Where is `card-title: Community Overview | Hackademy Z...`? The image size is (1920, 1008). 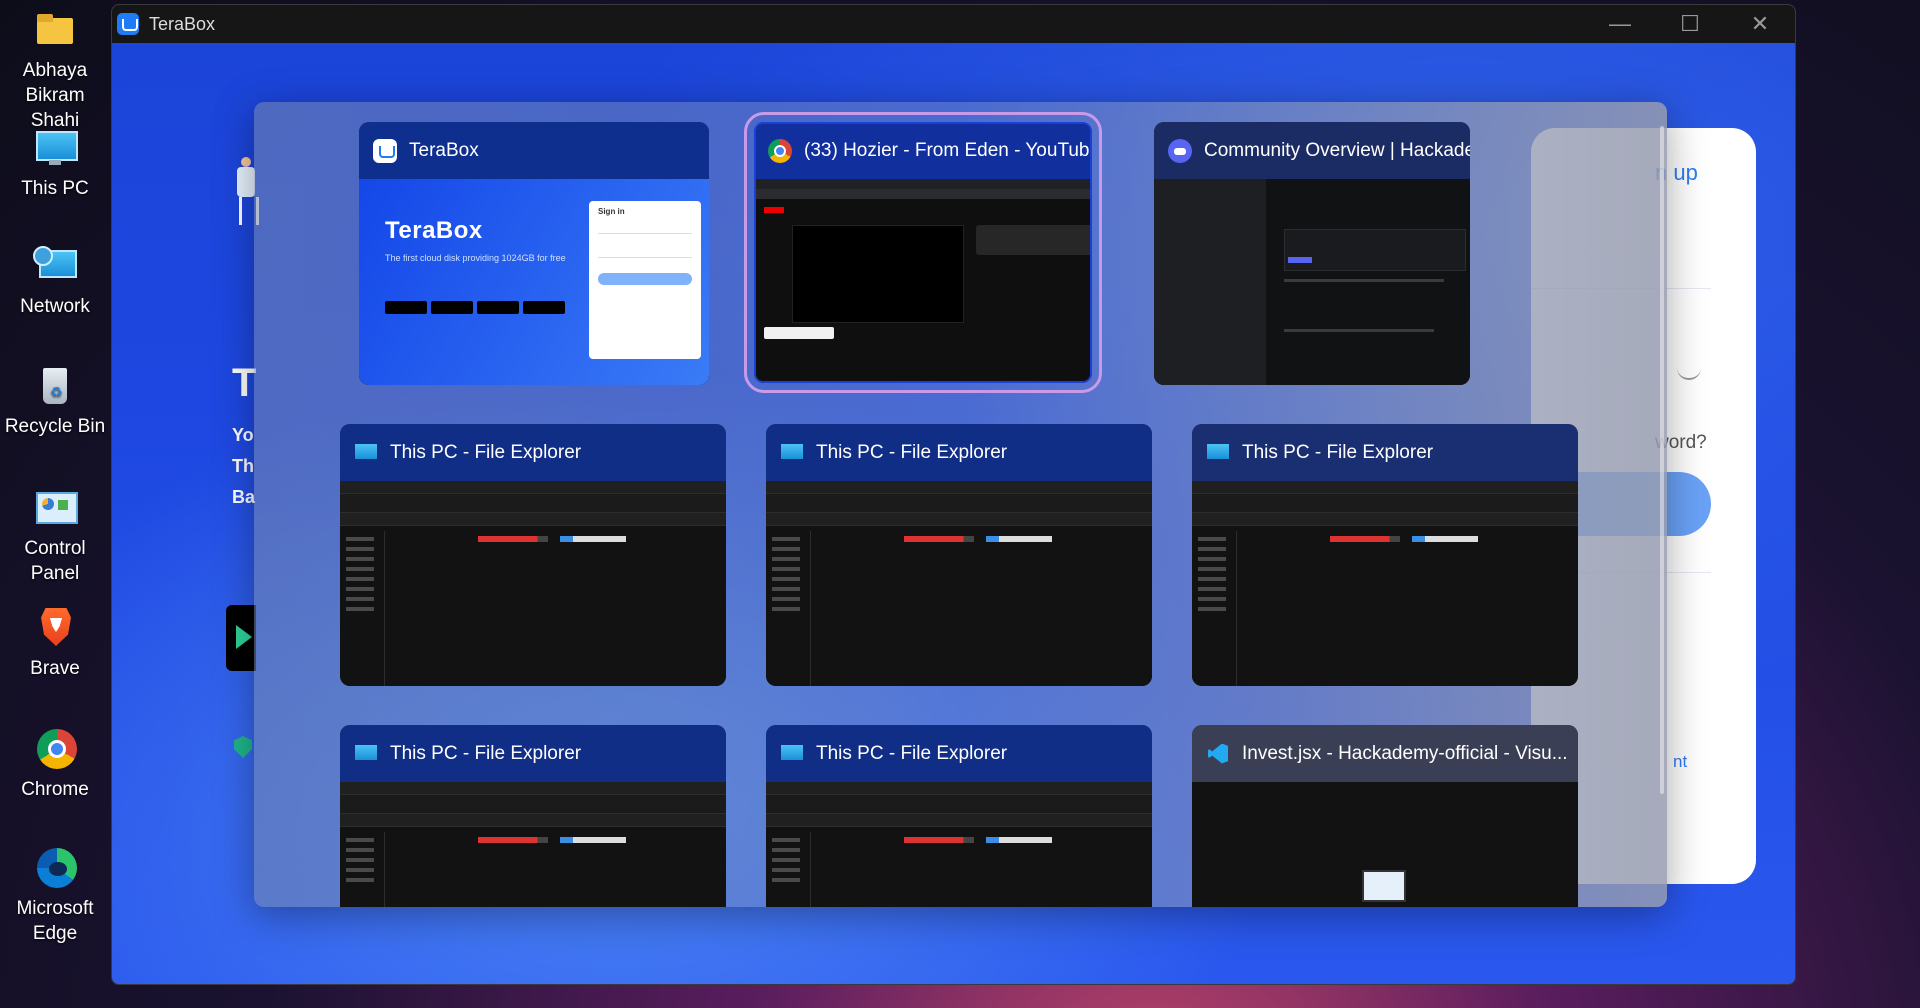
card-title: Community Overview | Hackademy Z... is located at coordinates (1337, 150).